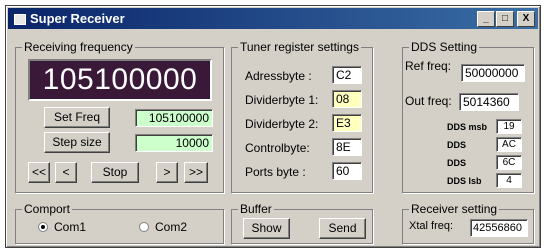  What do you see at coordinates (47, 209) in the screenshot?
I see `comport-legend: Comport` at bounding box center [47, 209].